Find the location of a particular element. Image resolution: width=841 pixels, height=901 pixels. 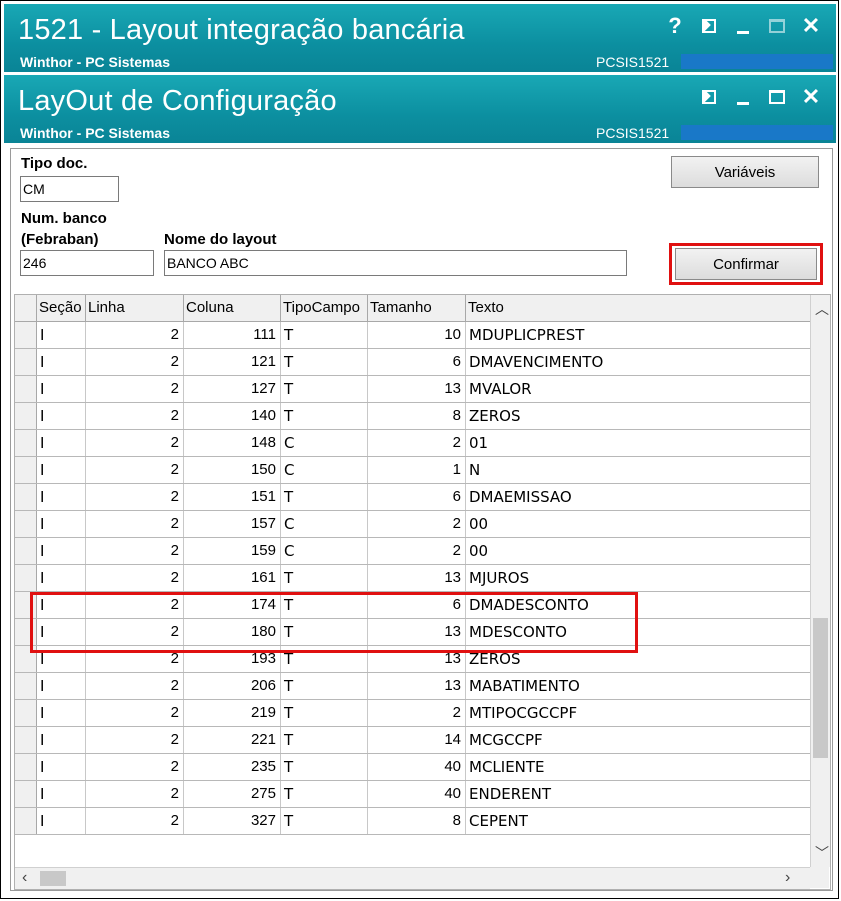

cell-texto: N is located at coordinates (638, 470).